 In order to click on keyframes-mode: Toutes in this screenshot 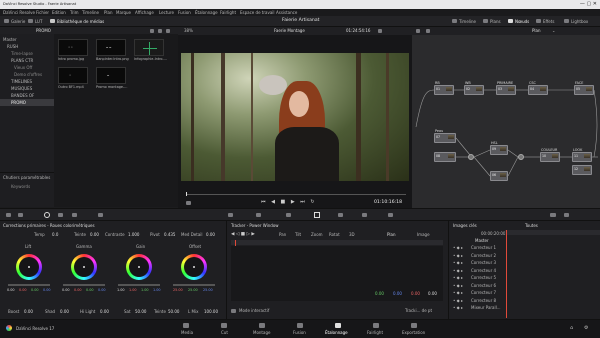, I will do `click(531, 226)`.